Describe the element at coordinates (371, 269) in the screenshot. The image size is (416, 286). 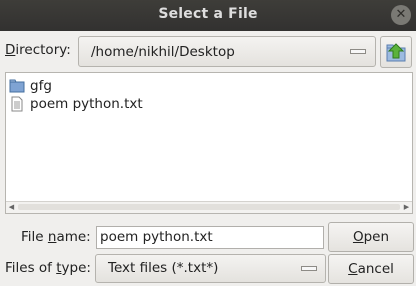
I see `cancel-button: Cancel` at that location.